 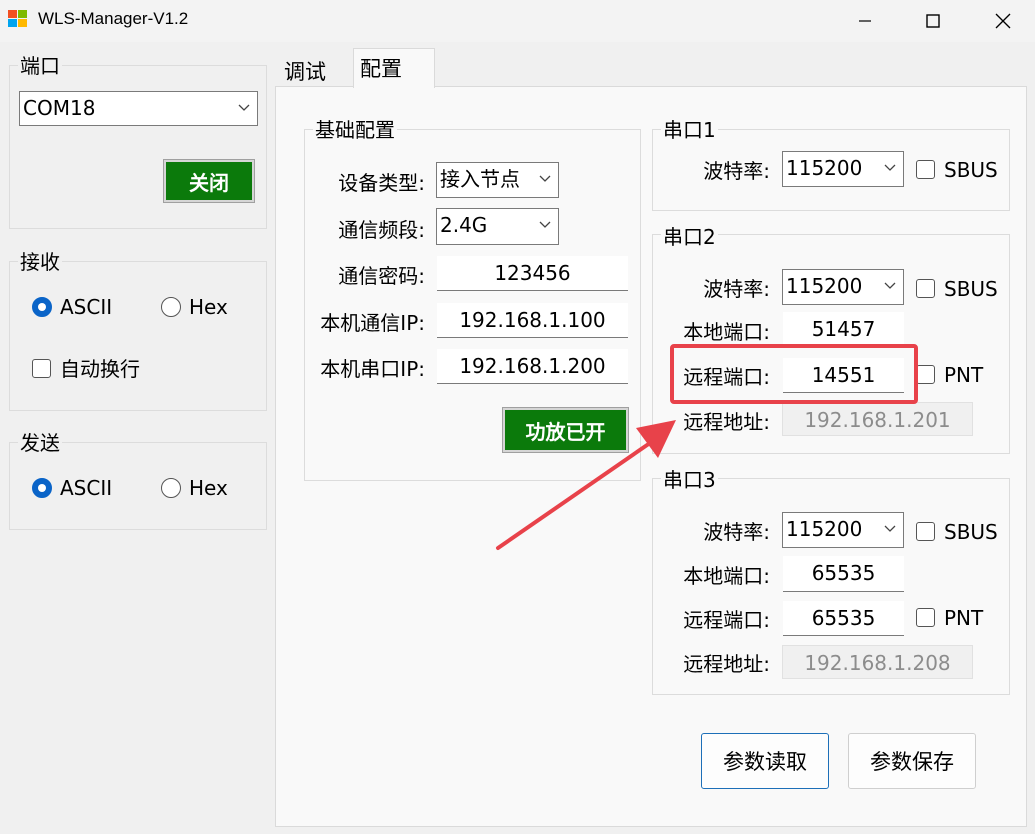 What do you see at coordinates (925, 374) in the screenshot?
I see `serial2-pnt-checkbox` at bounding box center [925, 374].